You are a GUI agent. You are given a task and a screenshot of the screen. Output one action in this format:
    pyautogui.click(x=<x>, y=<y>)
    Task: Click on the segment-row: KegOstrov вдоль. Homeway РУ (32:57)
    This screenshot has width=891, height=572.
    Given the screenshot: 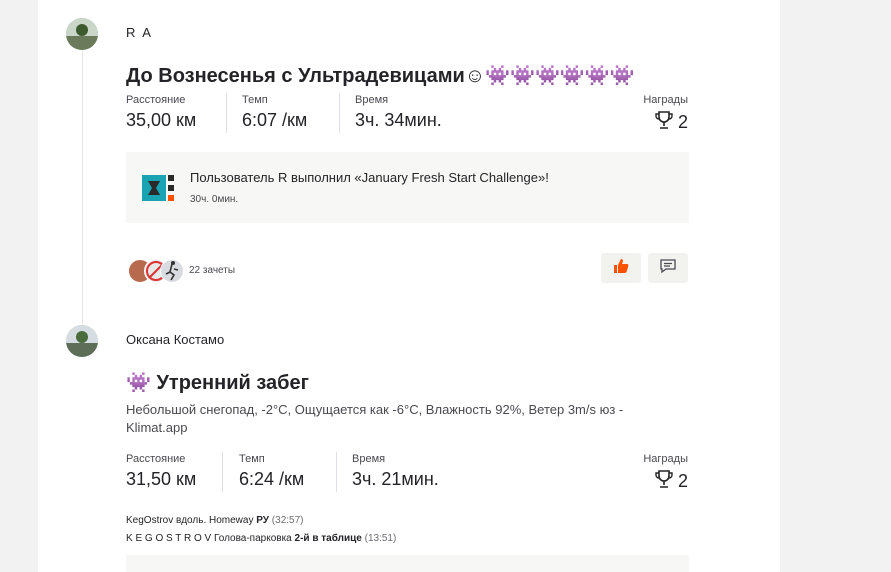 What is the action you would take?
    pyautogui.click(x=214, y=520)
    